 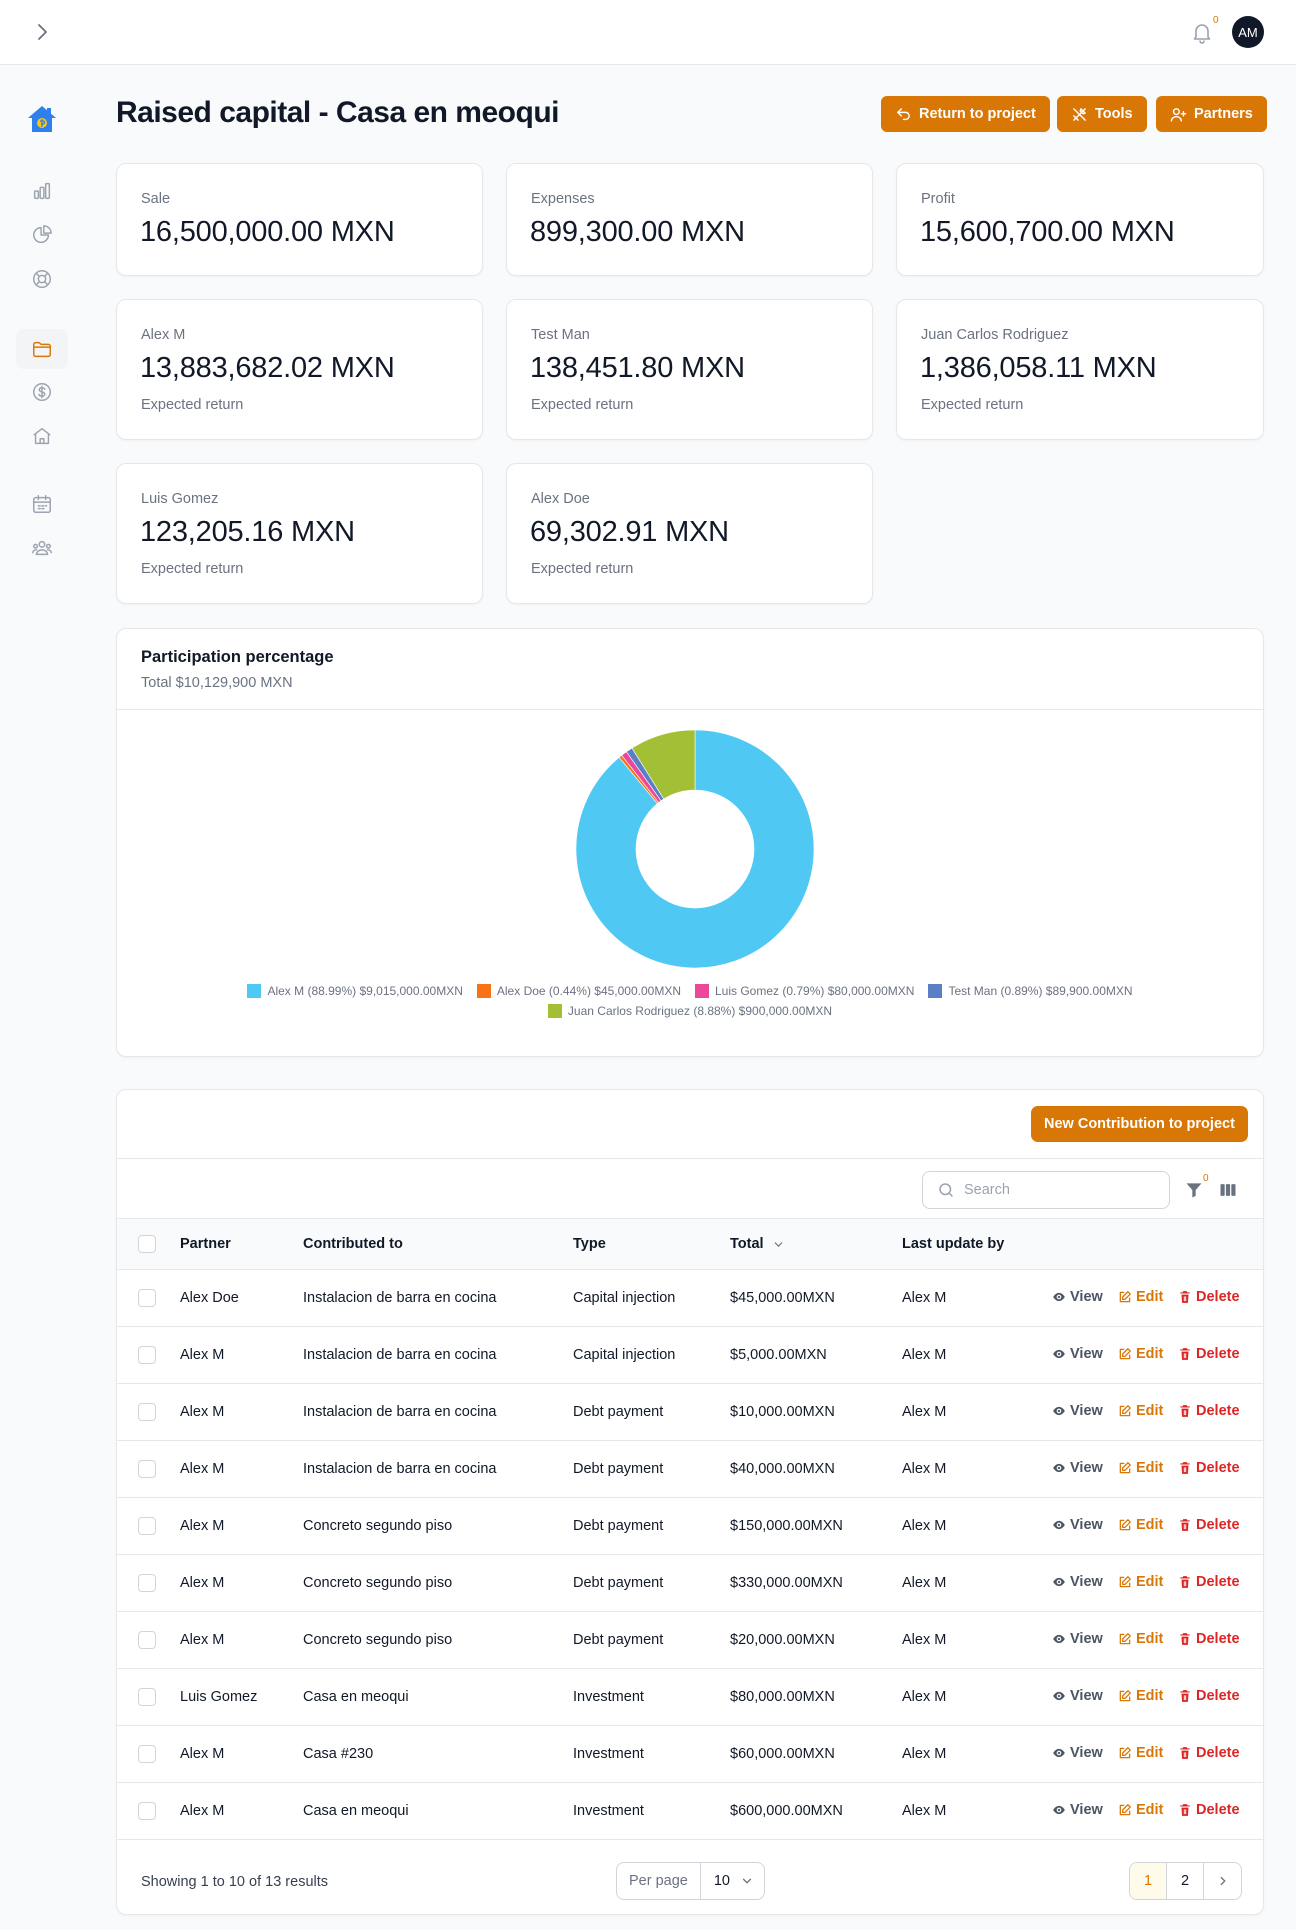 What do you see at coordinates (42, 504) in the screenshot?
I see `calendar-icon` at bounding box center [42, 504].